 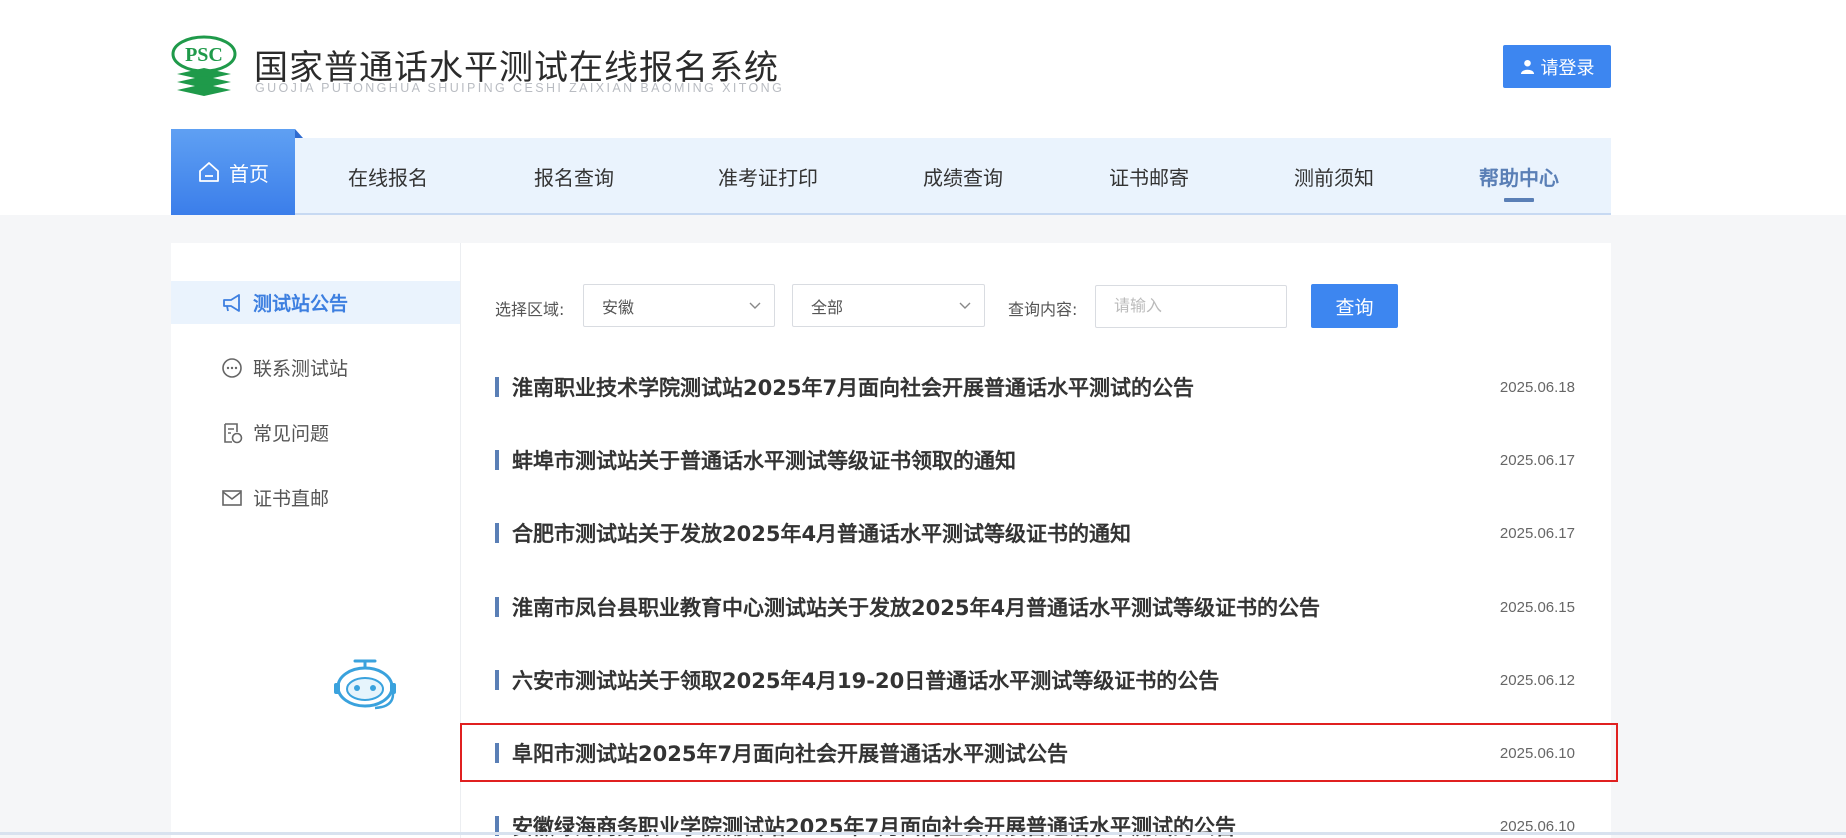 I want to click on user-icon, so click(x=1527, y=66).